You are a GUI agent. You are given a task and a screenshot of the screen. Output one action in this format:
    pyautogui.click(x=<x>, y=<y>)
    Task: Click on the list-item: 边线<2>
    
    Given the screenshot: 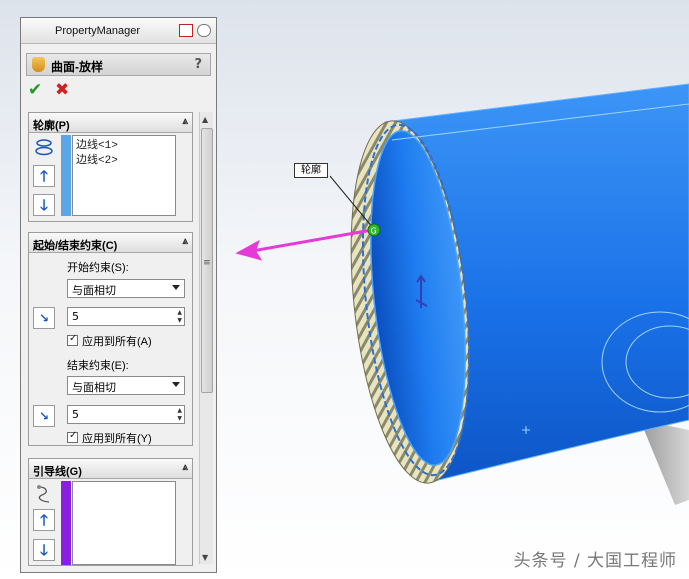 What is the action you would take?
    pyautogui.click(x=124, y=161)
    